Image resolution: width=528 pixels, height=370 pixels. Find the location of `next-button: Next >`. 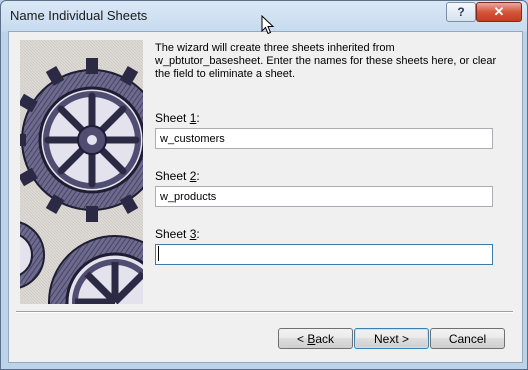

next-button: Next > is located at coordinates (391, 338).